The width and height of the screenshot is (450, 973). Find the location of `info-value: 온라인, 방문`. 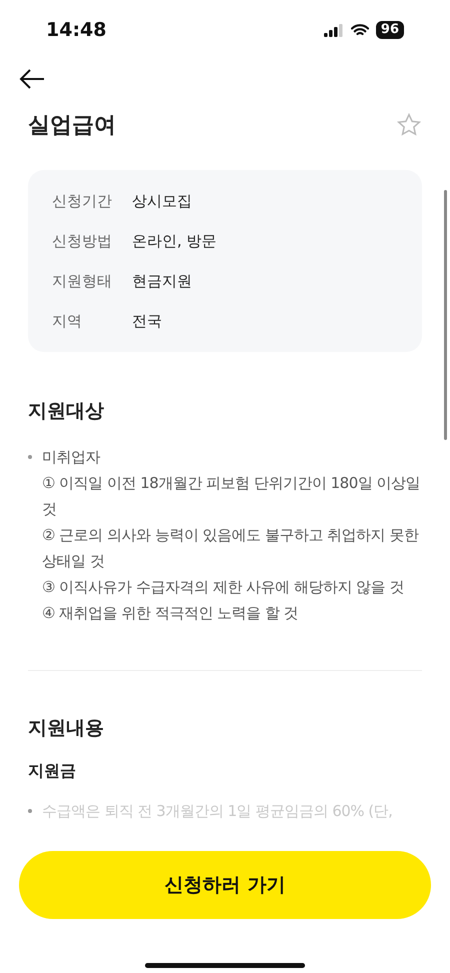

info-value: 온라인, 방문 is located at coordinates (174, 241).